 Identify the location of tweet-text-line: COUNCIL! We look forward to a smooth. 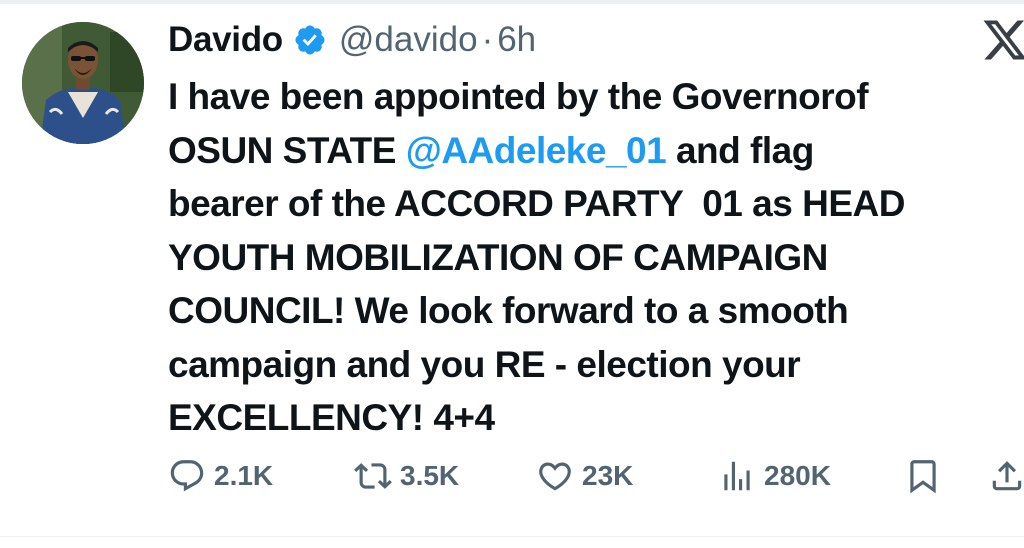
(593, 311).